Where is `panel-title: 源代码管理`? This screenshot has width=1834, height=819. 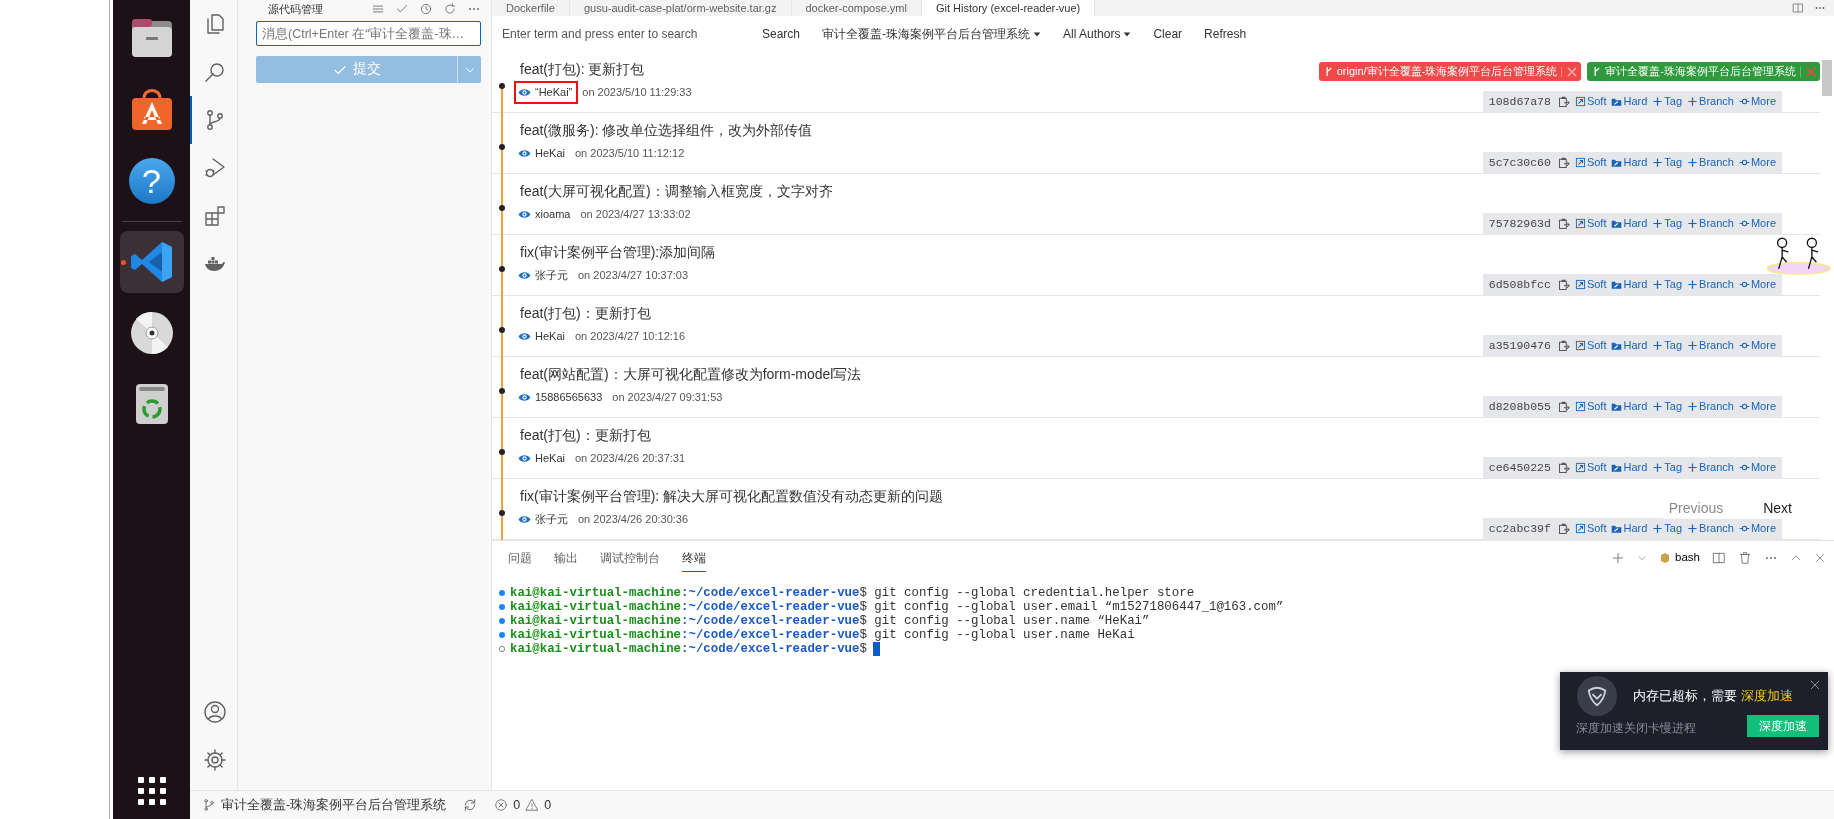
panel-title: 源代码管理 is located at coordinates (295, 9).